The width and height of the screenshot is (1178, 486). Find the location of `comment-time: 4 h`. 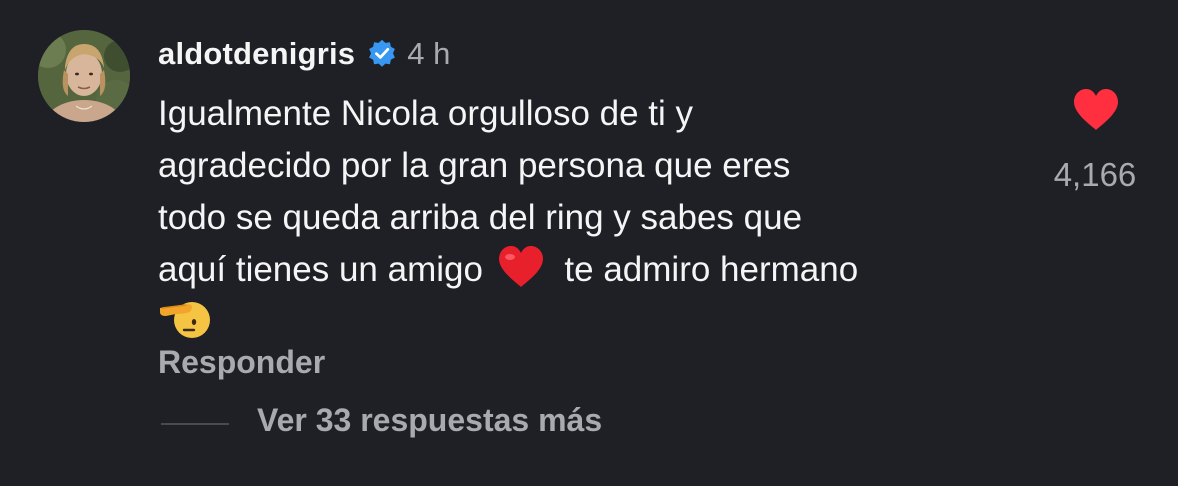

comment-time: 4 h is located at coordinates (429, 53).